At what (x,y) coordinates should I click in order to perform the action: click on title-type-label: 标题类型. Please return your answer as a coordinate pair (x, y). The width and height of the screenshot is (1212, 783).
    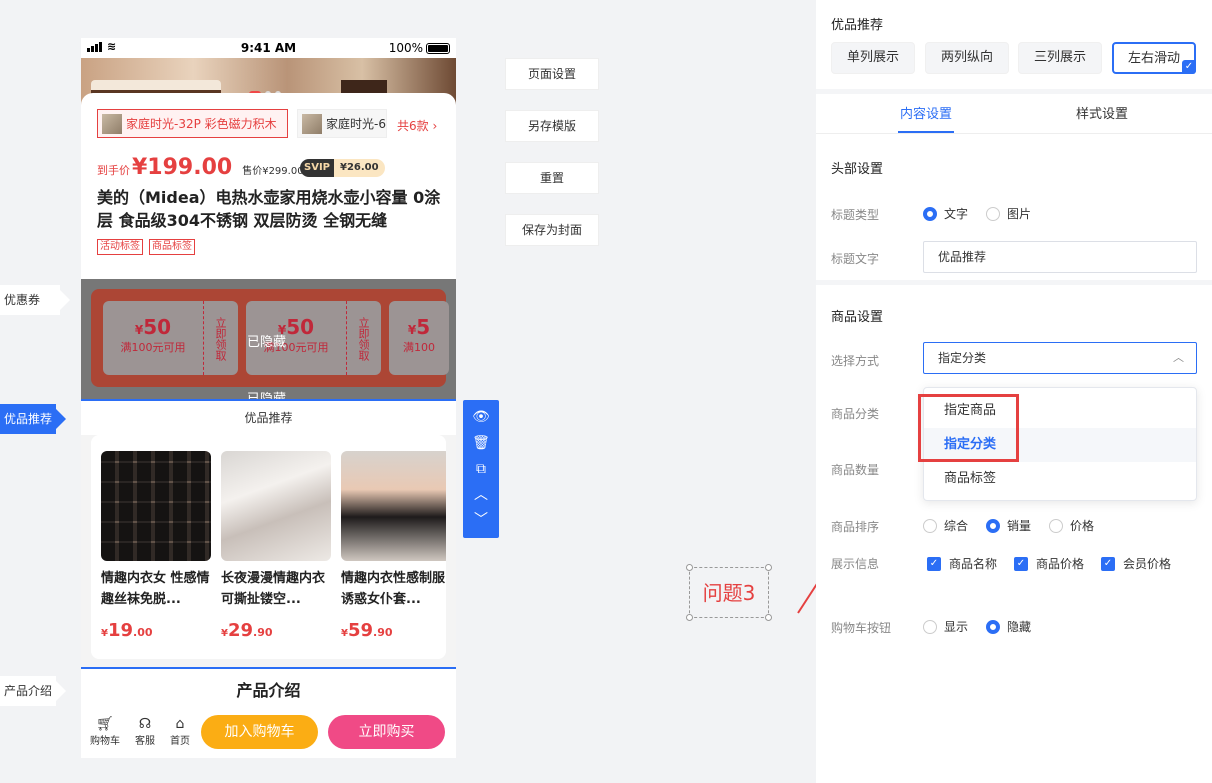
    Looking at the image, I should click on (855, 215).